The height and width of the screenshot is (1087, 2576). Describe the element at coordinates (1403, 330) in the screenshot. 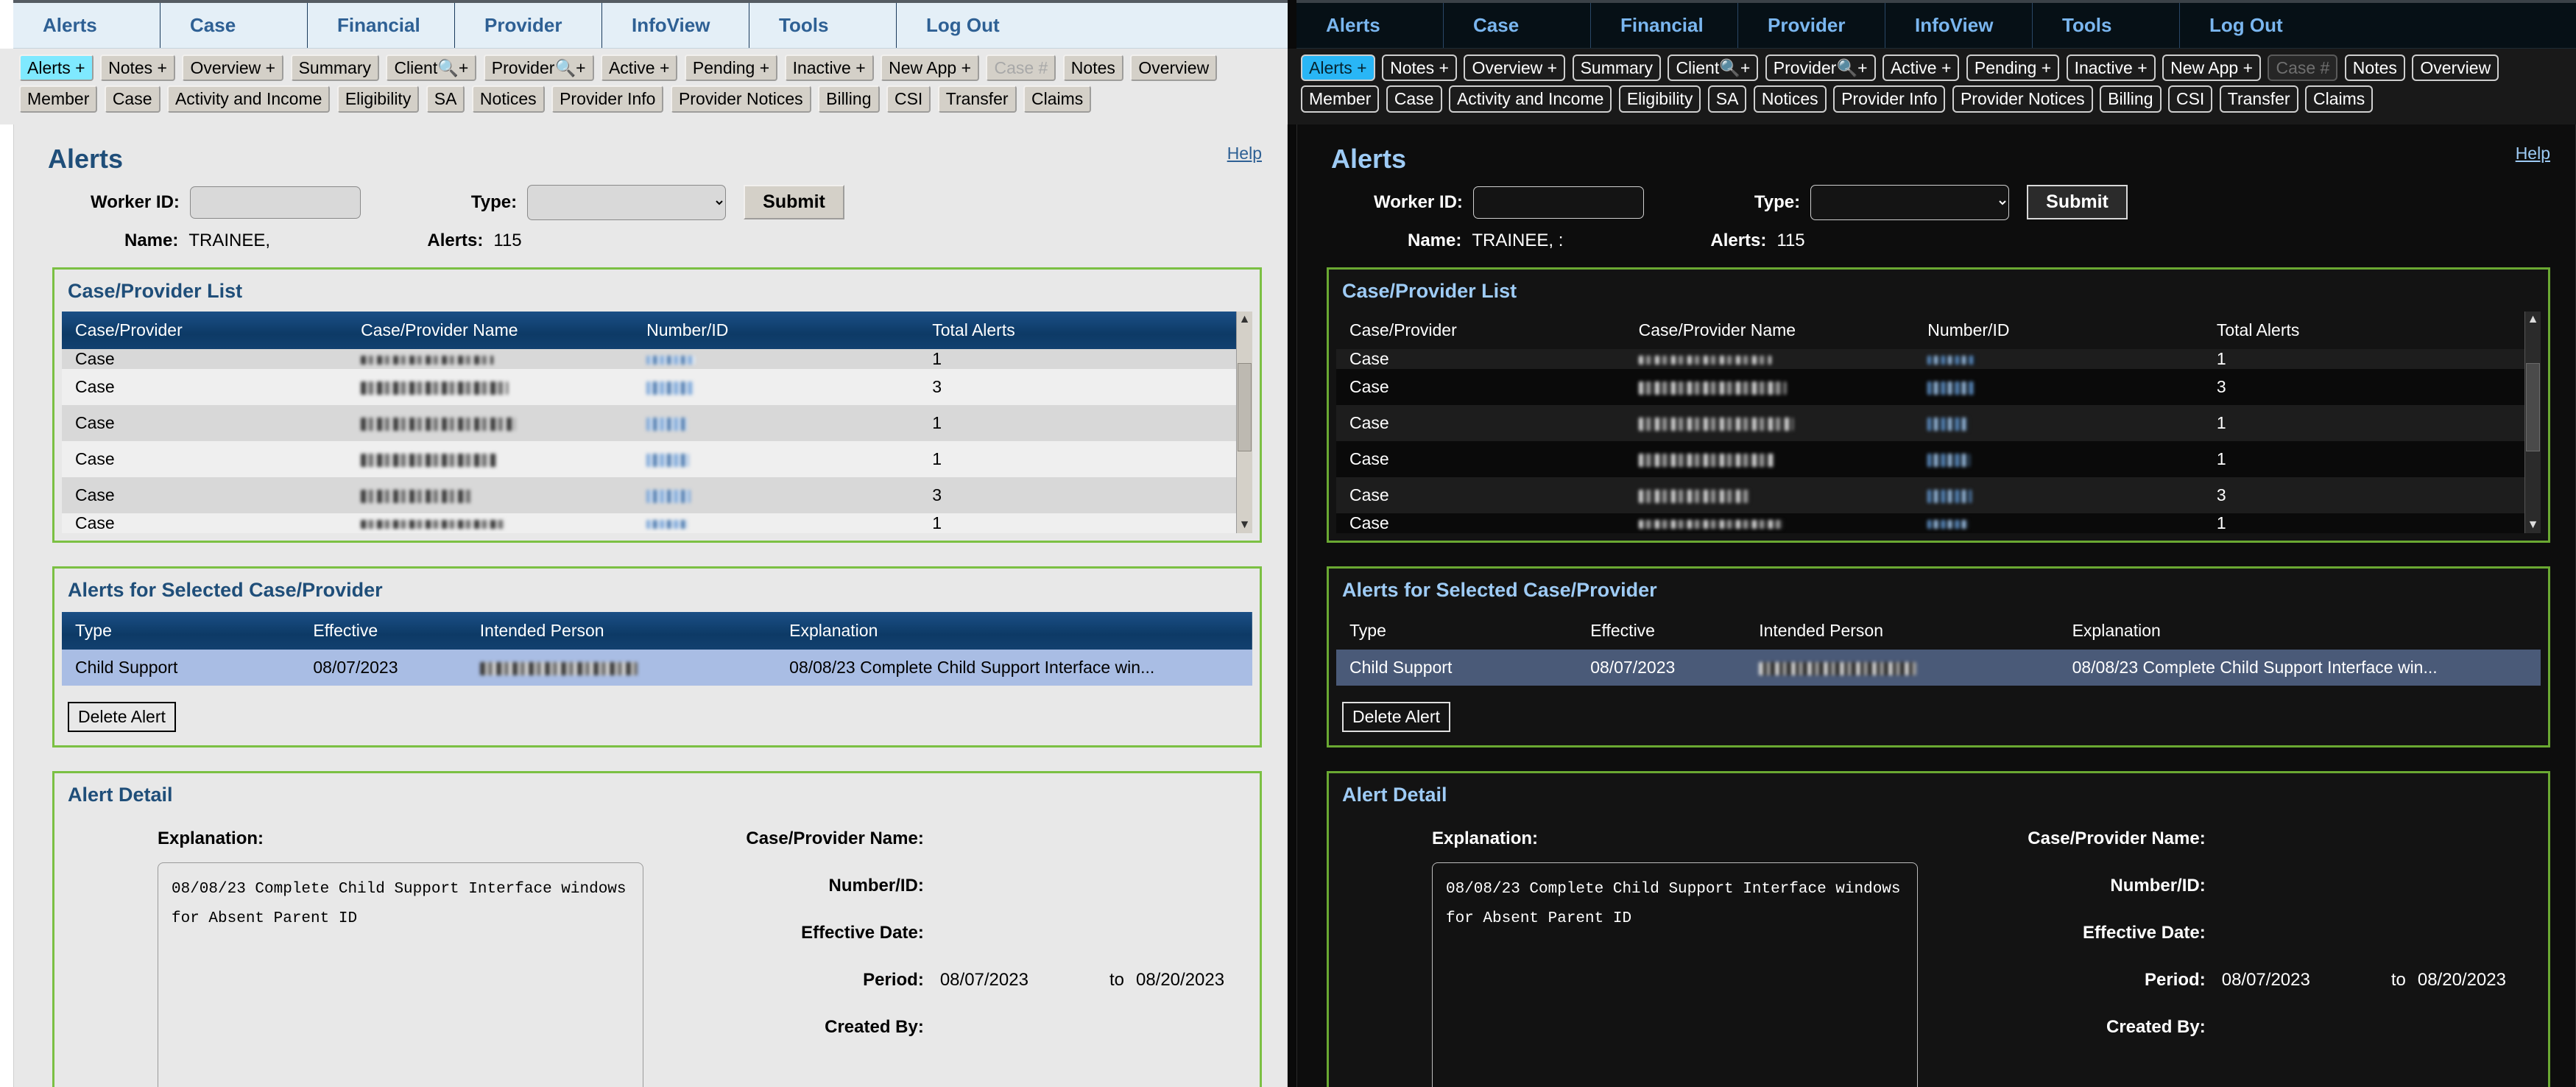

I see `col-case-provider: Case/Provider` at that location.